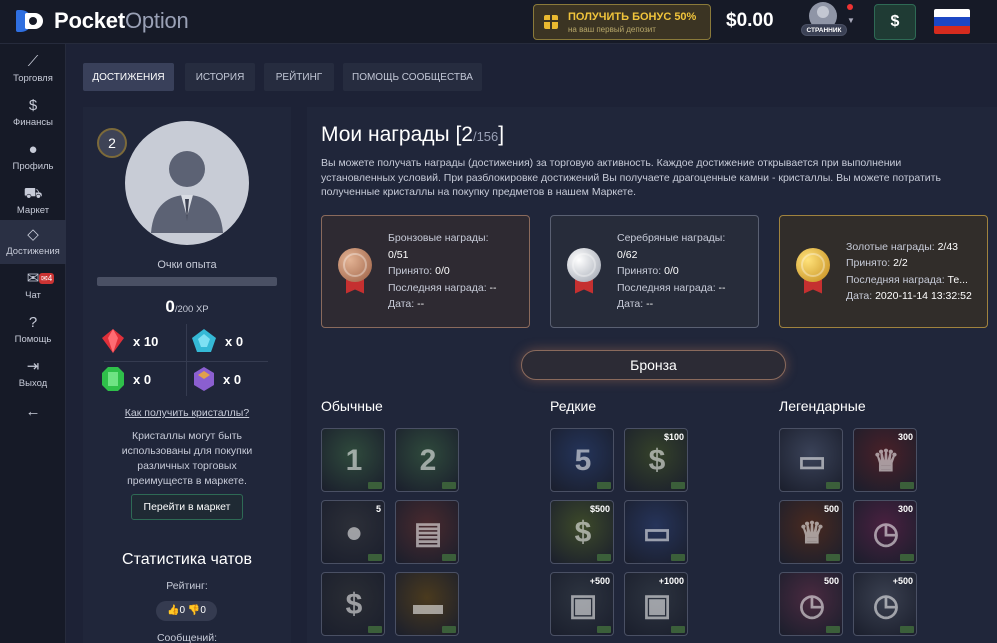 The width and height of the screenshot is (997, 643). Describe the element at coordinates (89, 20) in the screenshot. I see `logo-text-bold: Pocket` at that location.